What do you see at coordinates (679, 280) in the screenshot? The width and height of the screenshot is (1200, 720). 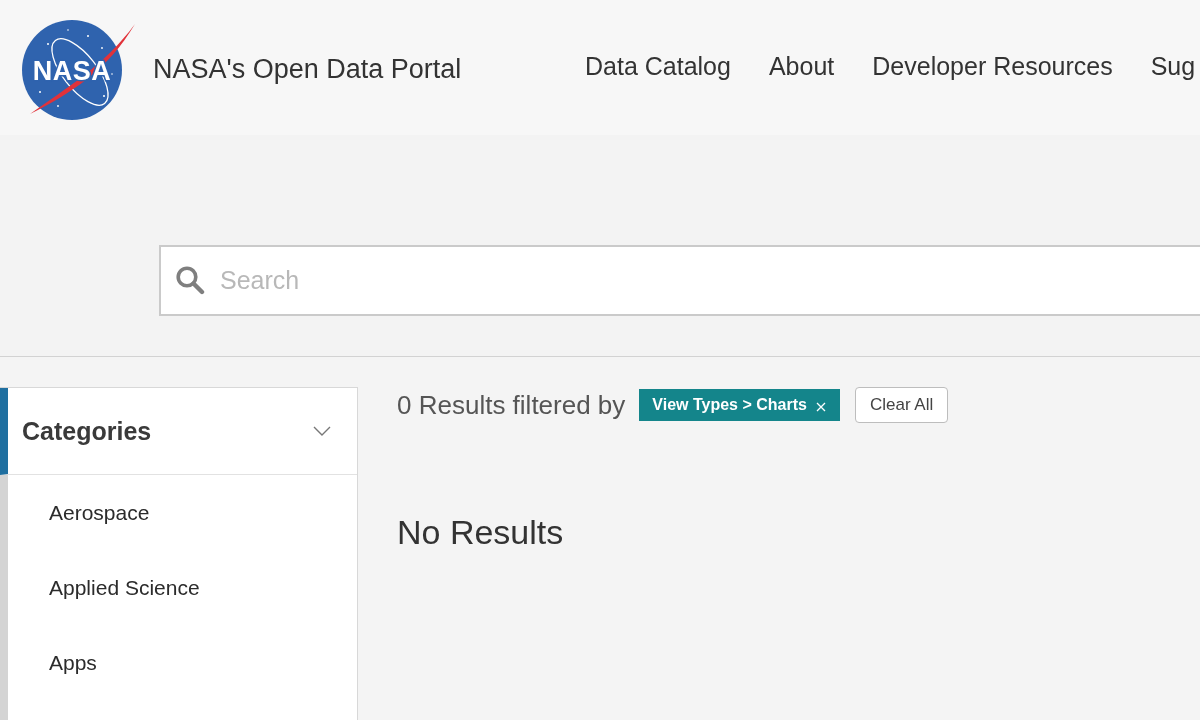 I see `search-field: Search` at bounding box center [679, 280].